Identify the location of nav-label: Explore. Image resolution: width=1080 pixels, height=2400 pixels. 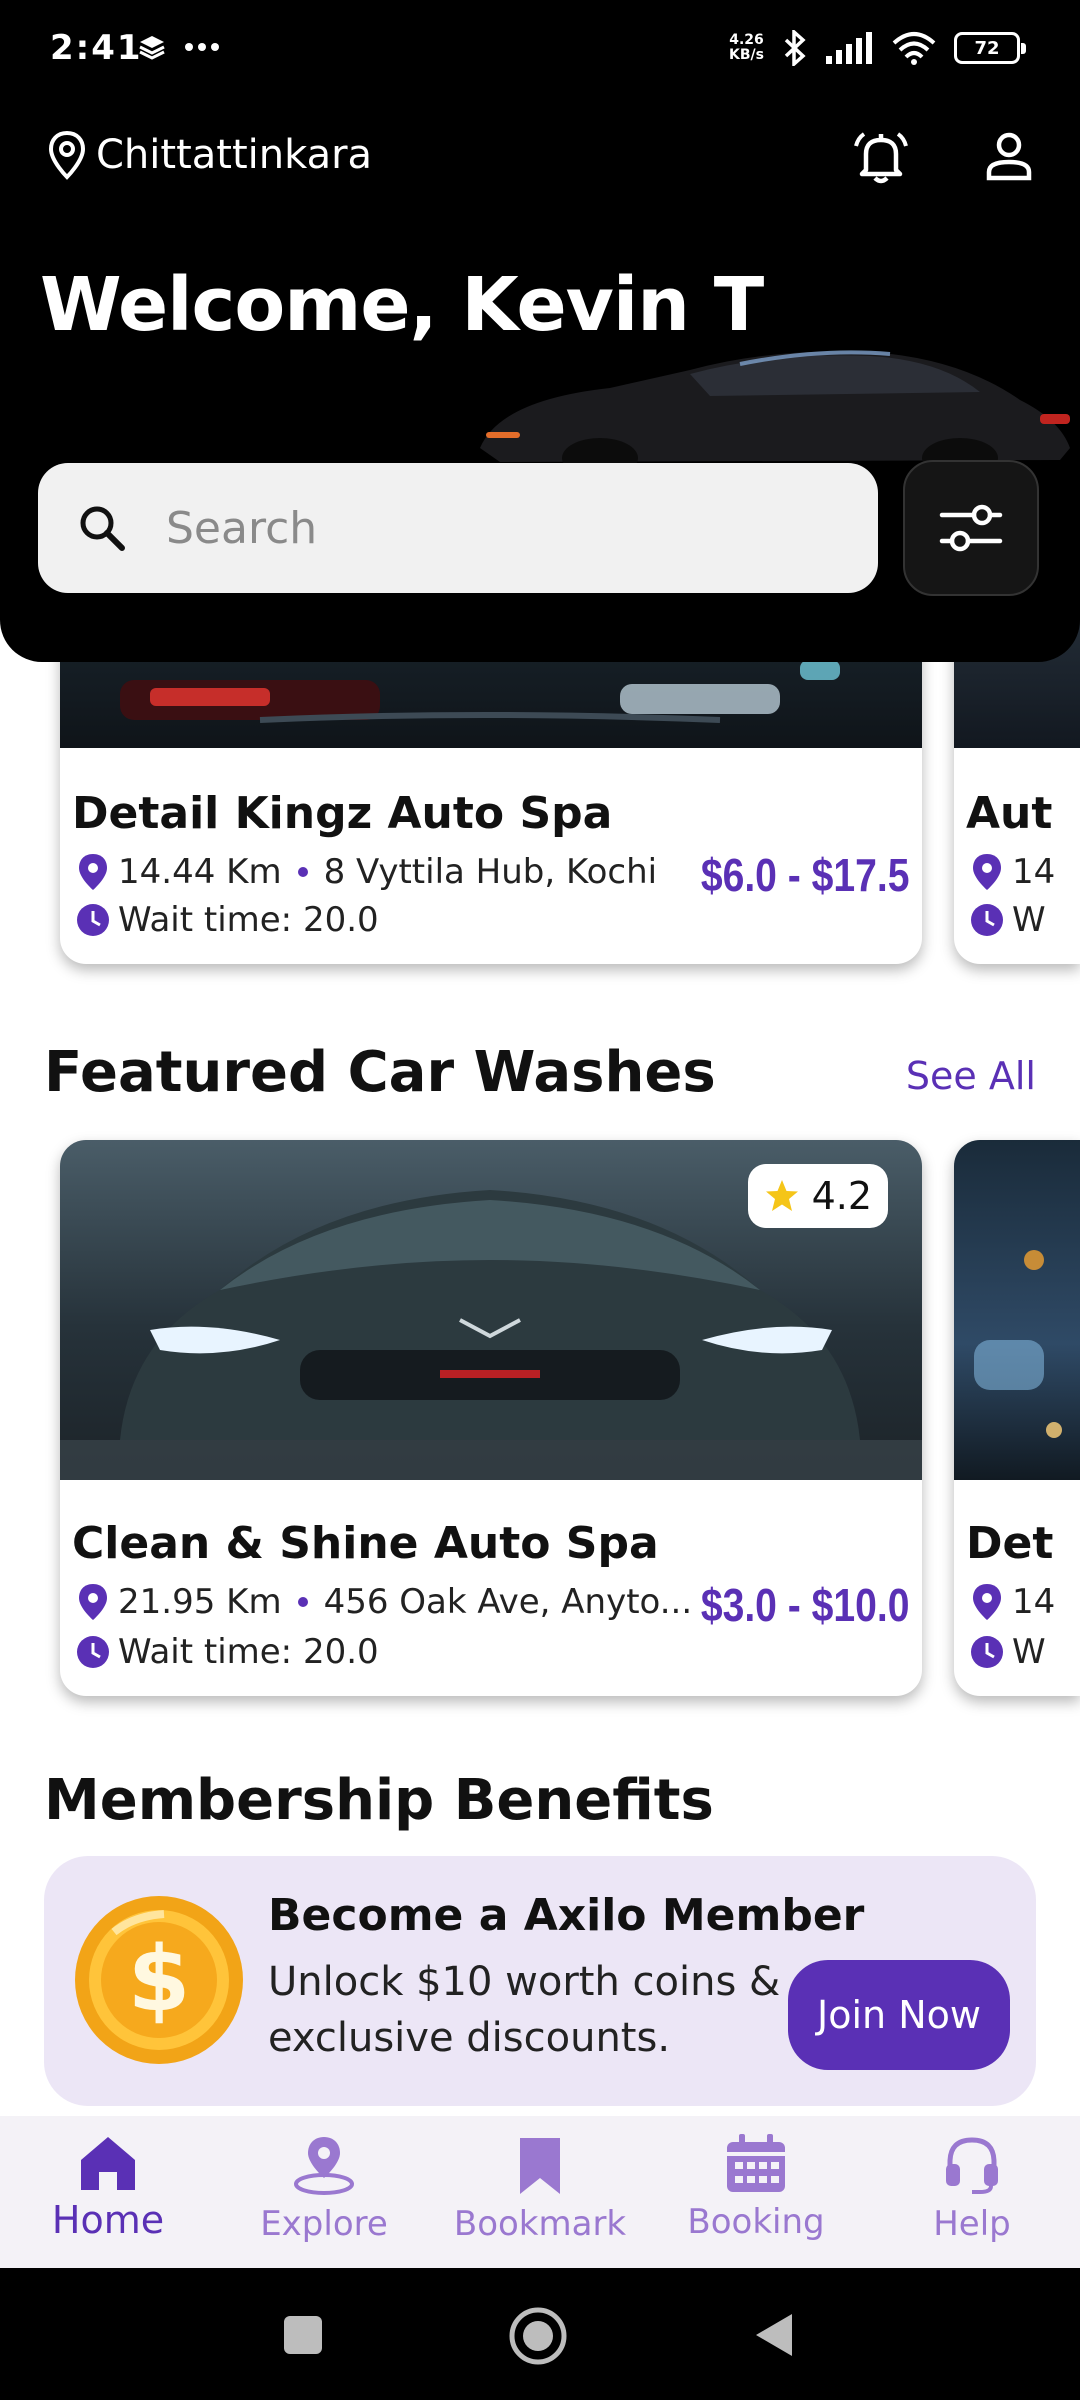
(324, 2224).